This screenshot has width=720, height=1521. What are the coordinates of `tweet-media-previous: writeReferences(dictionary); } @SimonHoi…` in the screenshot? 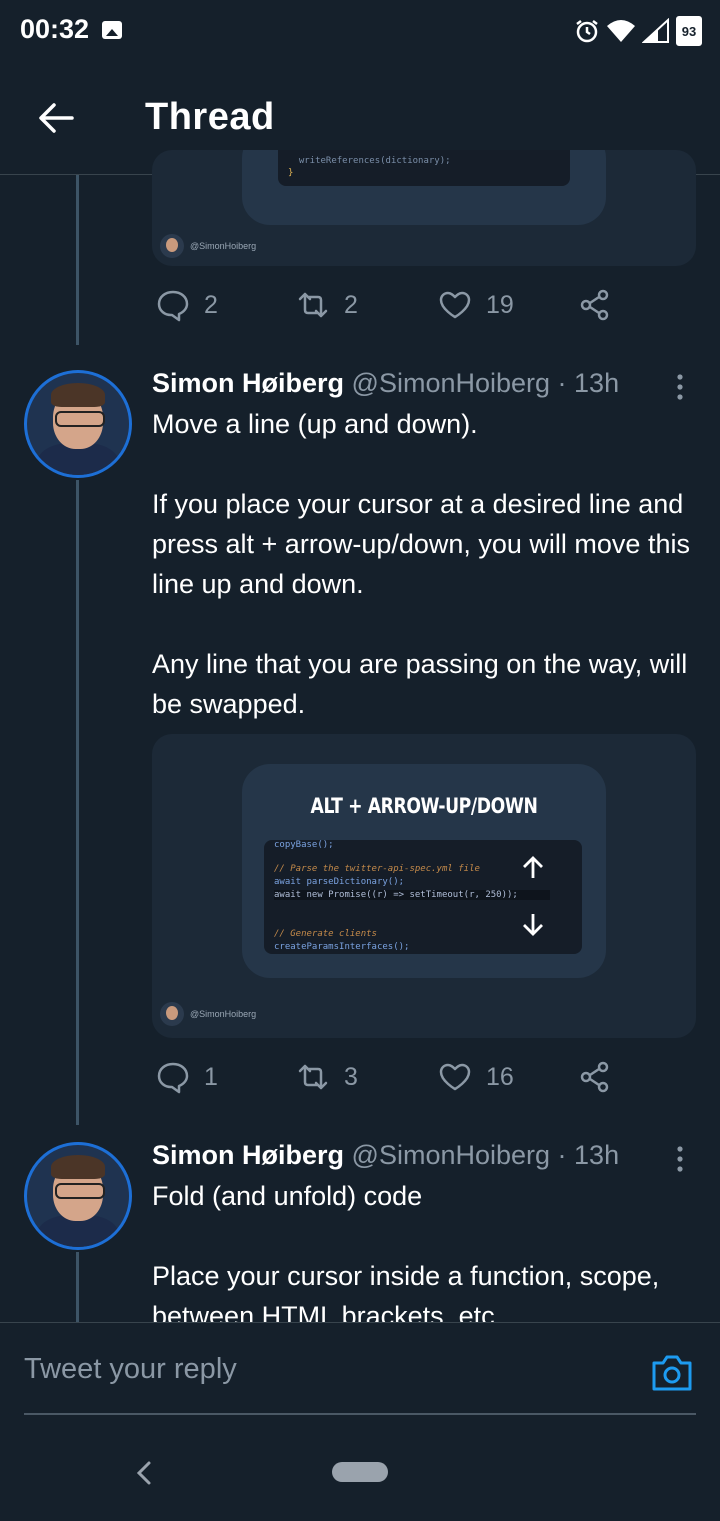 It's located at (424, 208).